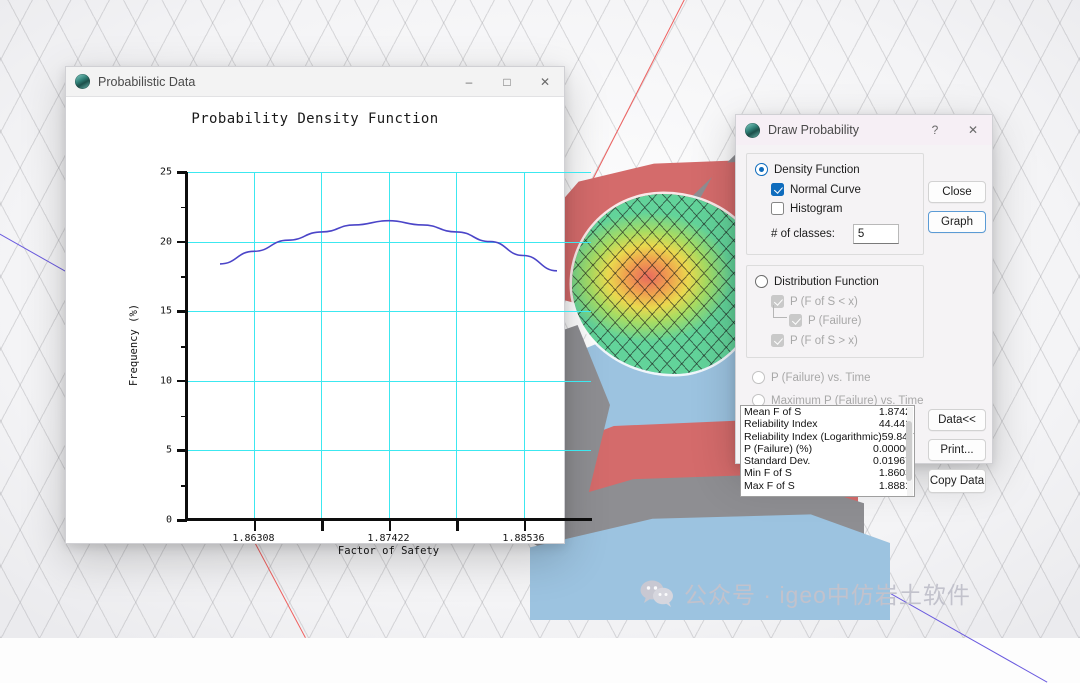 This screenshot has width=1080, height=683. What do you see at coordinates (667, 284) in the screenshot?
I see `failure-surface-mesh` at bounding box center [667, 284].